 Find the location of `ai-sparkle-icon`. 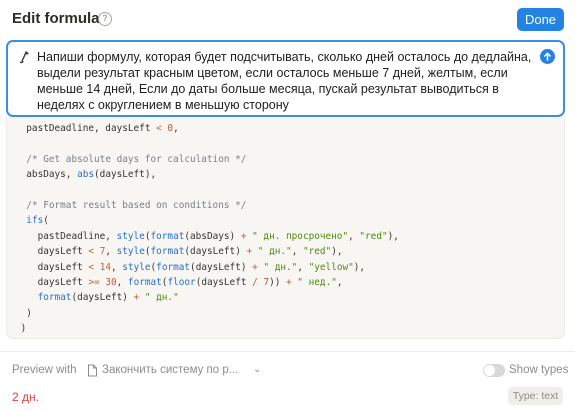

ai-sparkle-icon is located at coordinates (24, 57).